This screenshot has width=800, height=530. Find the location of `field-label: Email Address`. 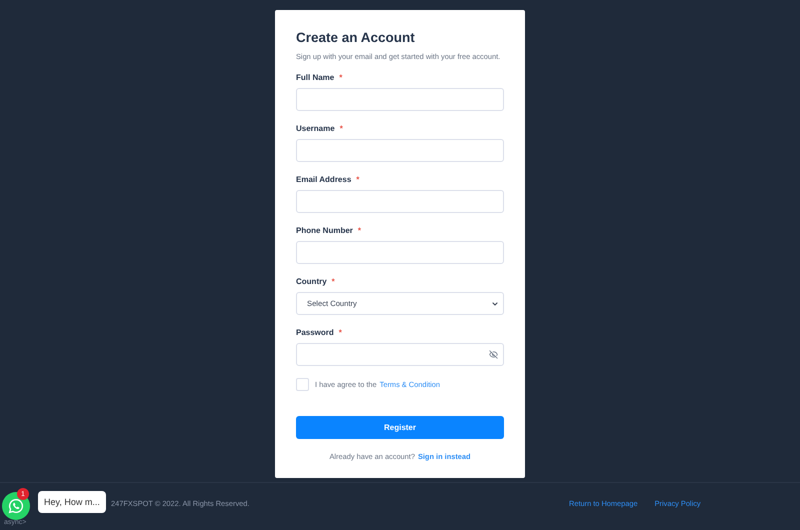

field-label: Email Address is located at coordinates (324, 179).